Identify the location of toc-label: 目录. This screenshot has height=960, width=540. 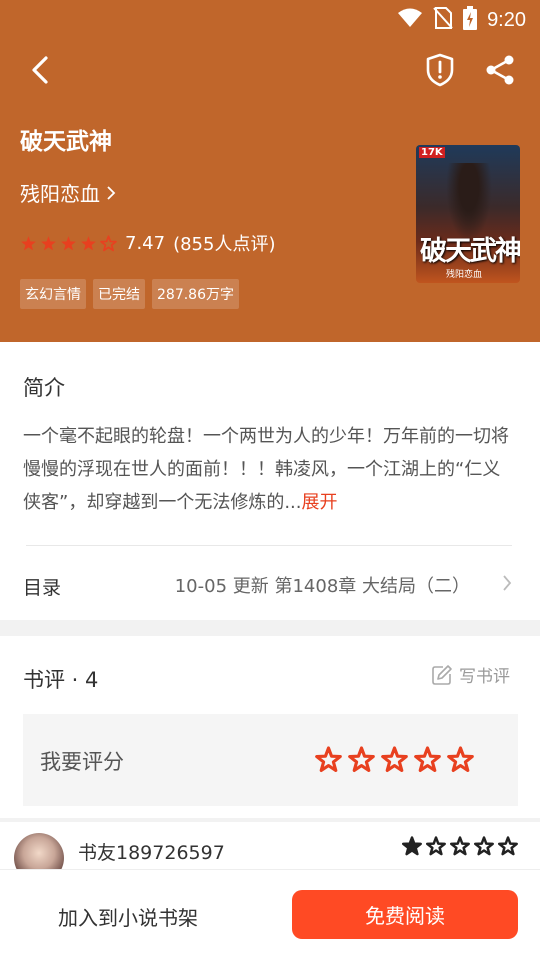
(42, 588).